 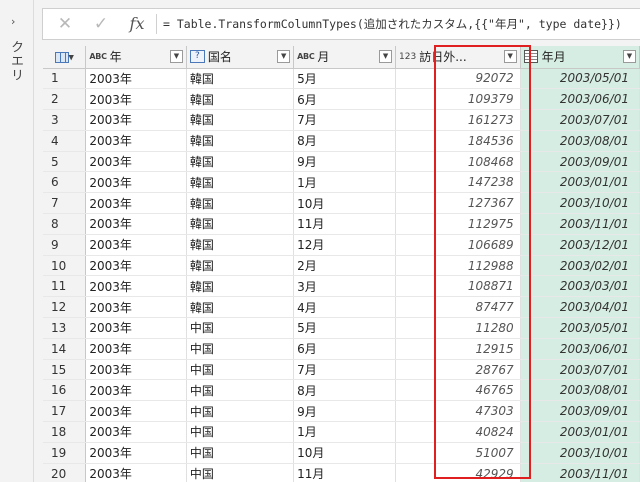 I want to click on table-row: 5 2003年 韓国 9月 108468 2003/09/01, so click(x=341, y=162).